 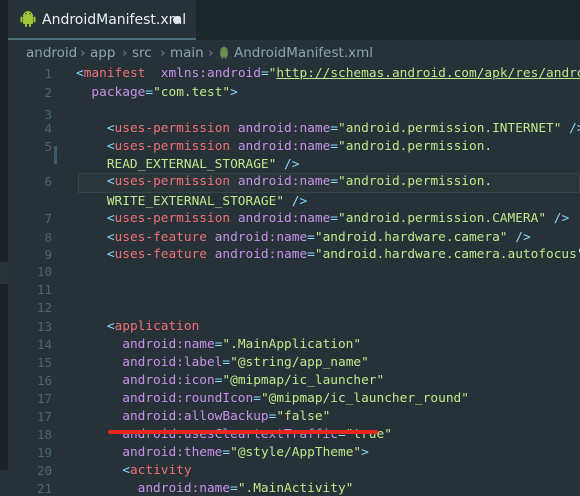 What do you see at coordinates (44, 326) in the screenshot?
I see `line-number: 13` at bounding box center [44, 326].